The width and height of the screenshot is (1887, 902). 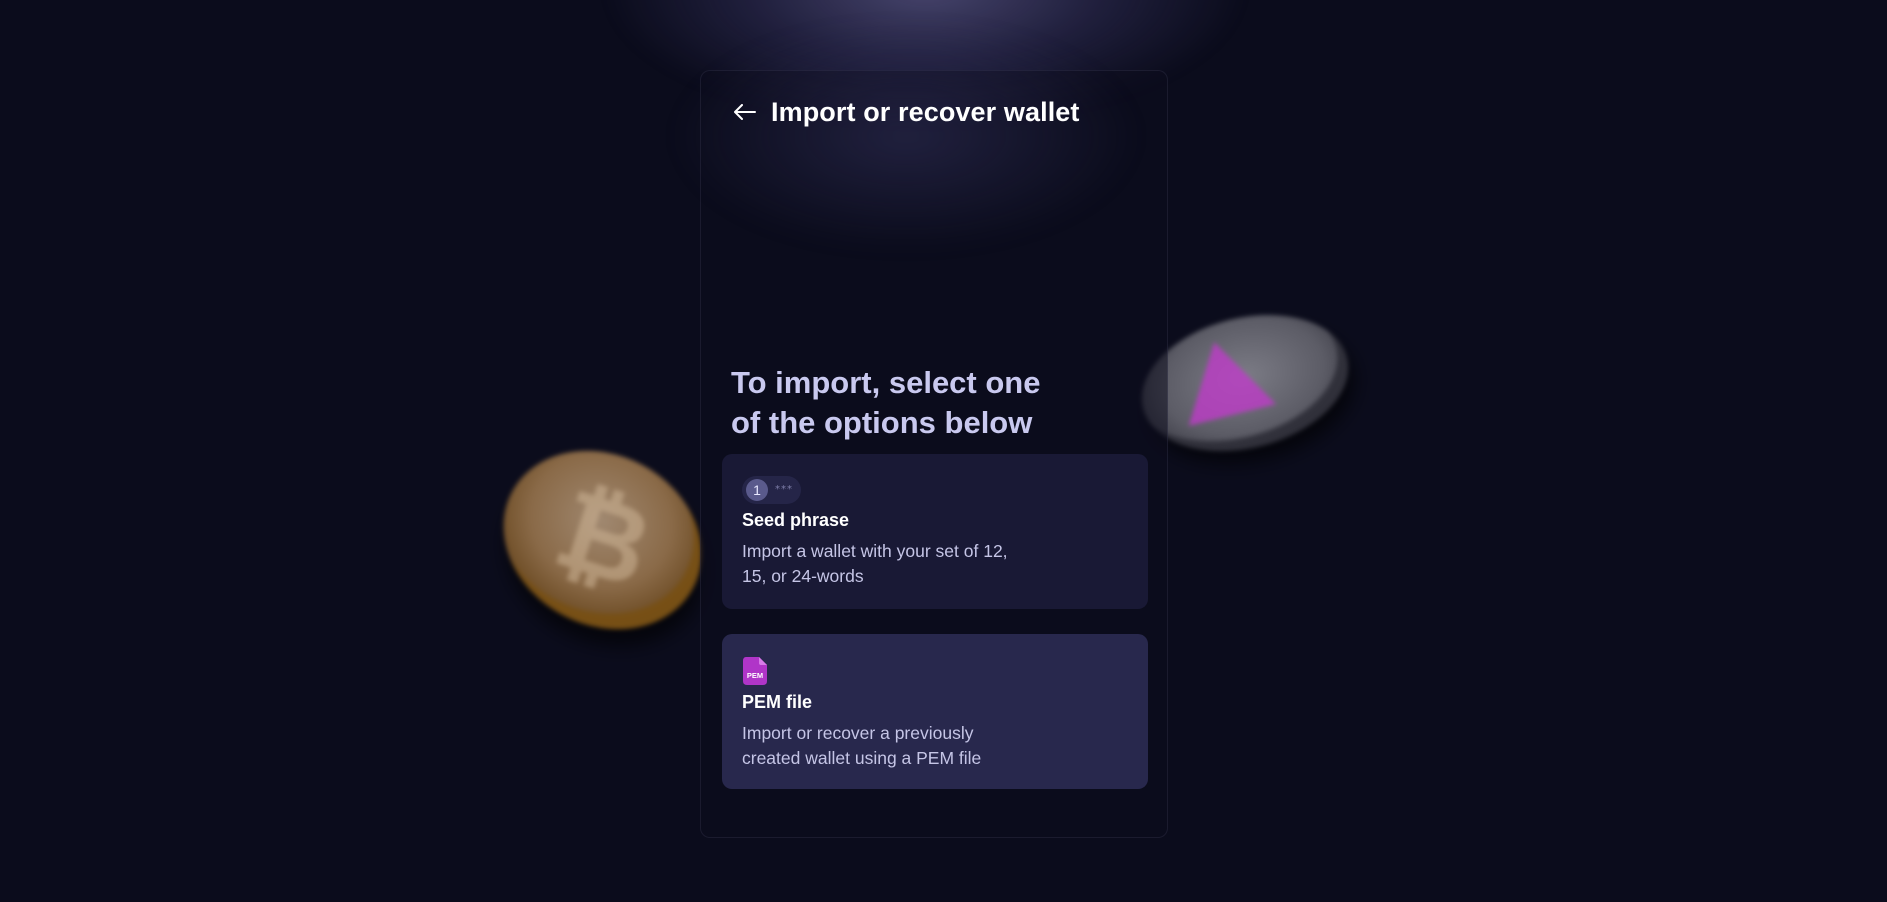 I want to click on header: Import or recover wallet, so click(x=905, y=112).